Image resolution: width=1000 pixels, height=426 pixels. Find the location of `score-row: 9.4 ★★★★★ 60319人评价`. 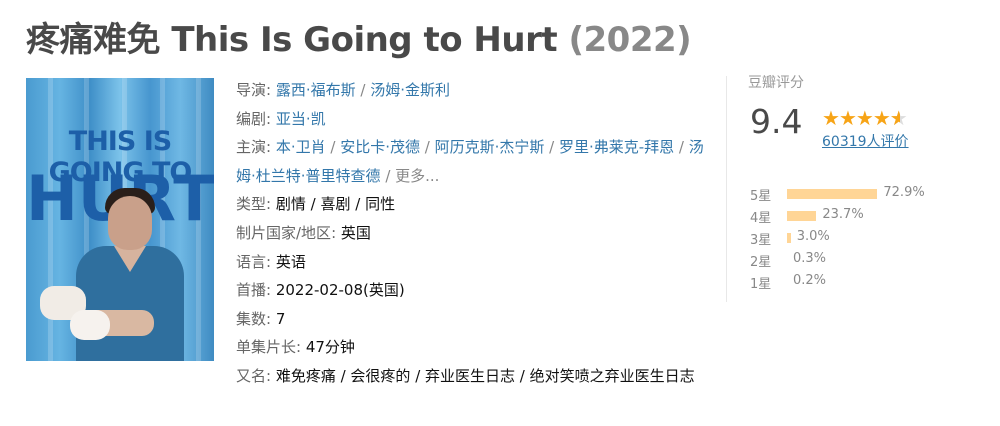

score-row: 9.4 ★★★★★ 60319人评价 is located at coordinates (848, 122).